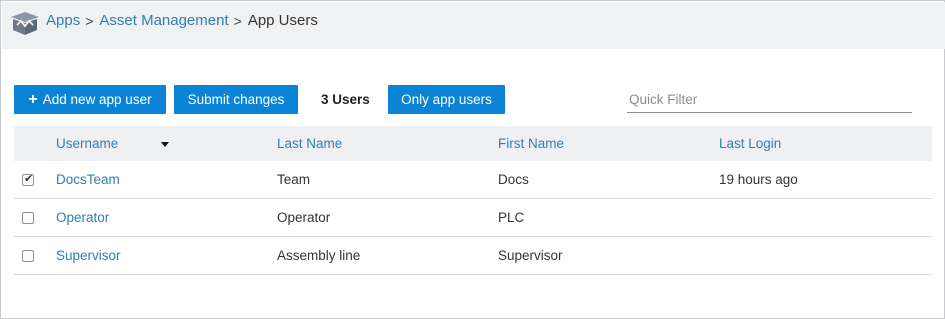 The height and width of the screenshot is (319, 945). What do you see at coordinates (88, 255) in the screenshot?
I see `username-link: Supervisor` at bounding box center [88, 255].